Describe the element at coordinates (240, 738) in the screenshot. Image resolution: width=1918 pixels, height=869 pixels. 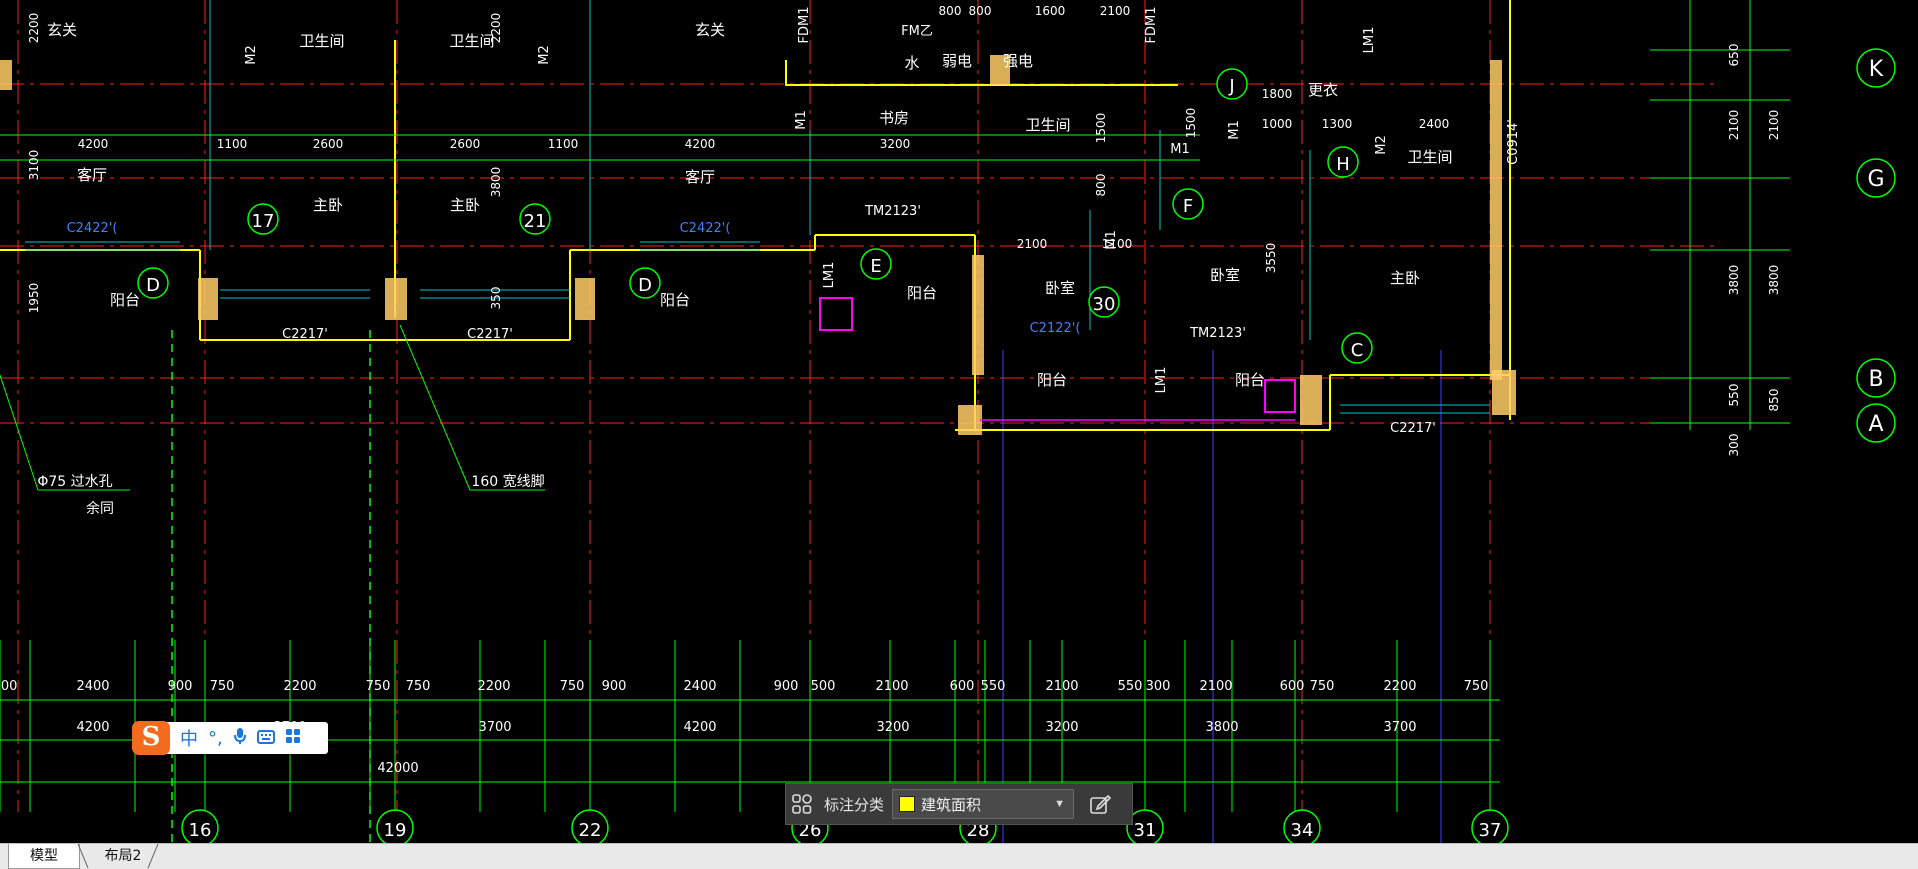
I see `mic-icon` at that location.